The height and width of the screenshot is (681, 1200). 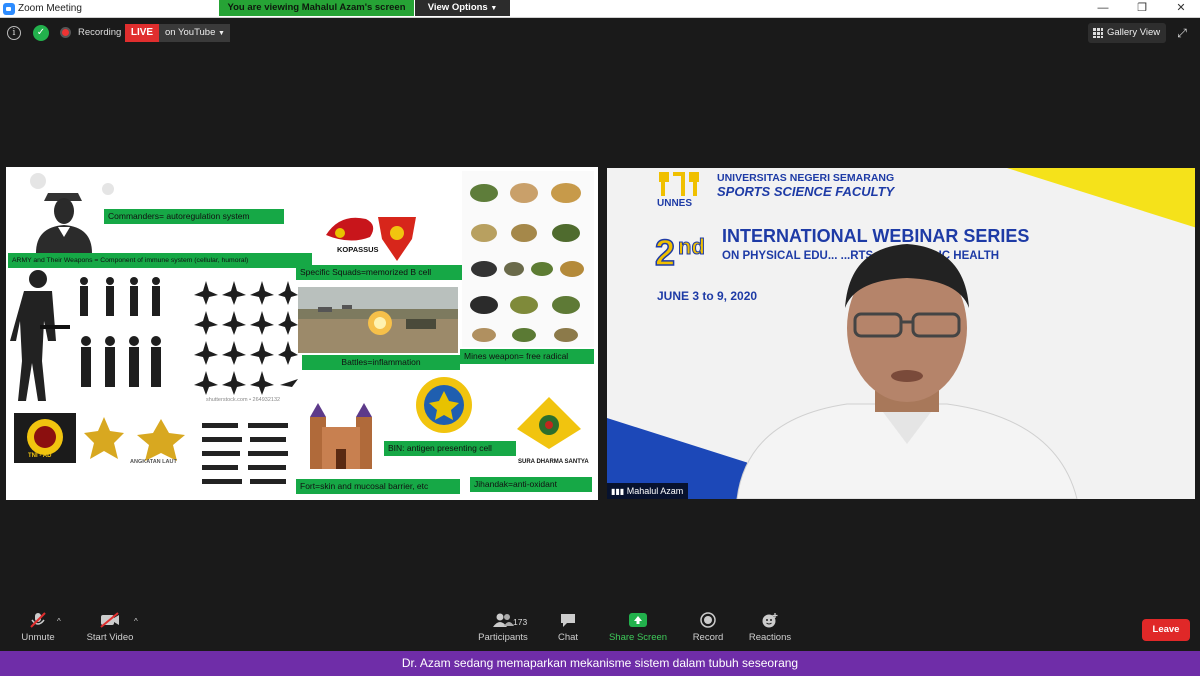 What do you see at coordinates (568, 620) in the screenshot?
I see `chat-bubble-icon` at bounding box center [568, 620].